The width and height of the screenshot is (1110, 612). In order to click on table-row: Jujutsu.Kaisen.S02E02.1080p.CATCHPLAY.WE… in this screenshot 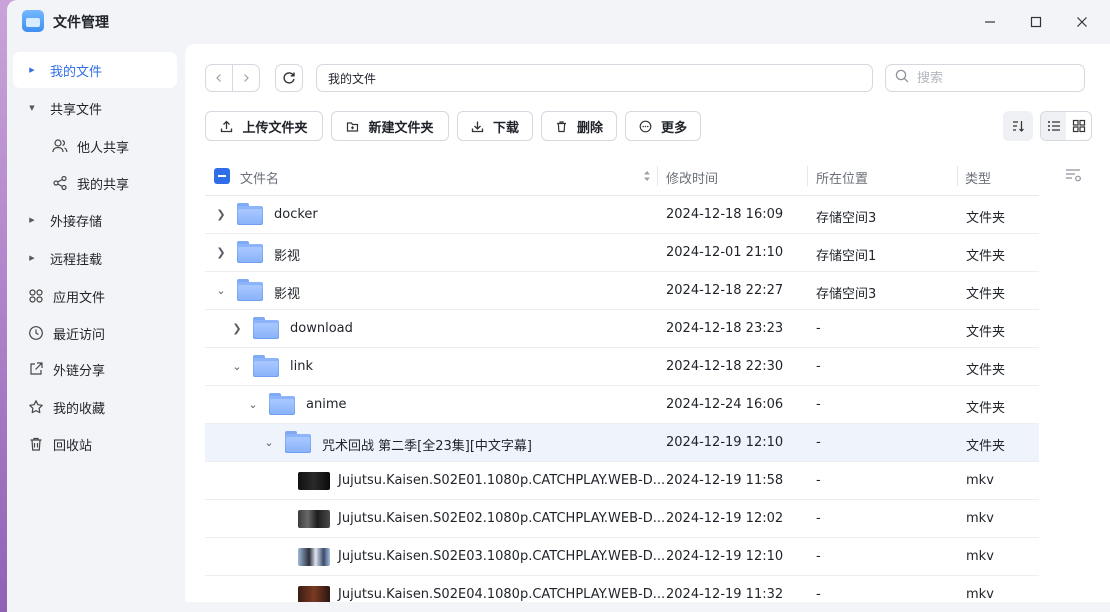, I will do `click(622, 519)`.